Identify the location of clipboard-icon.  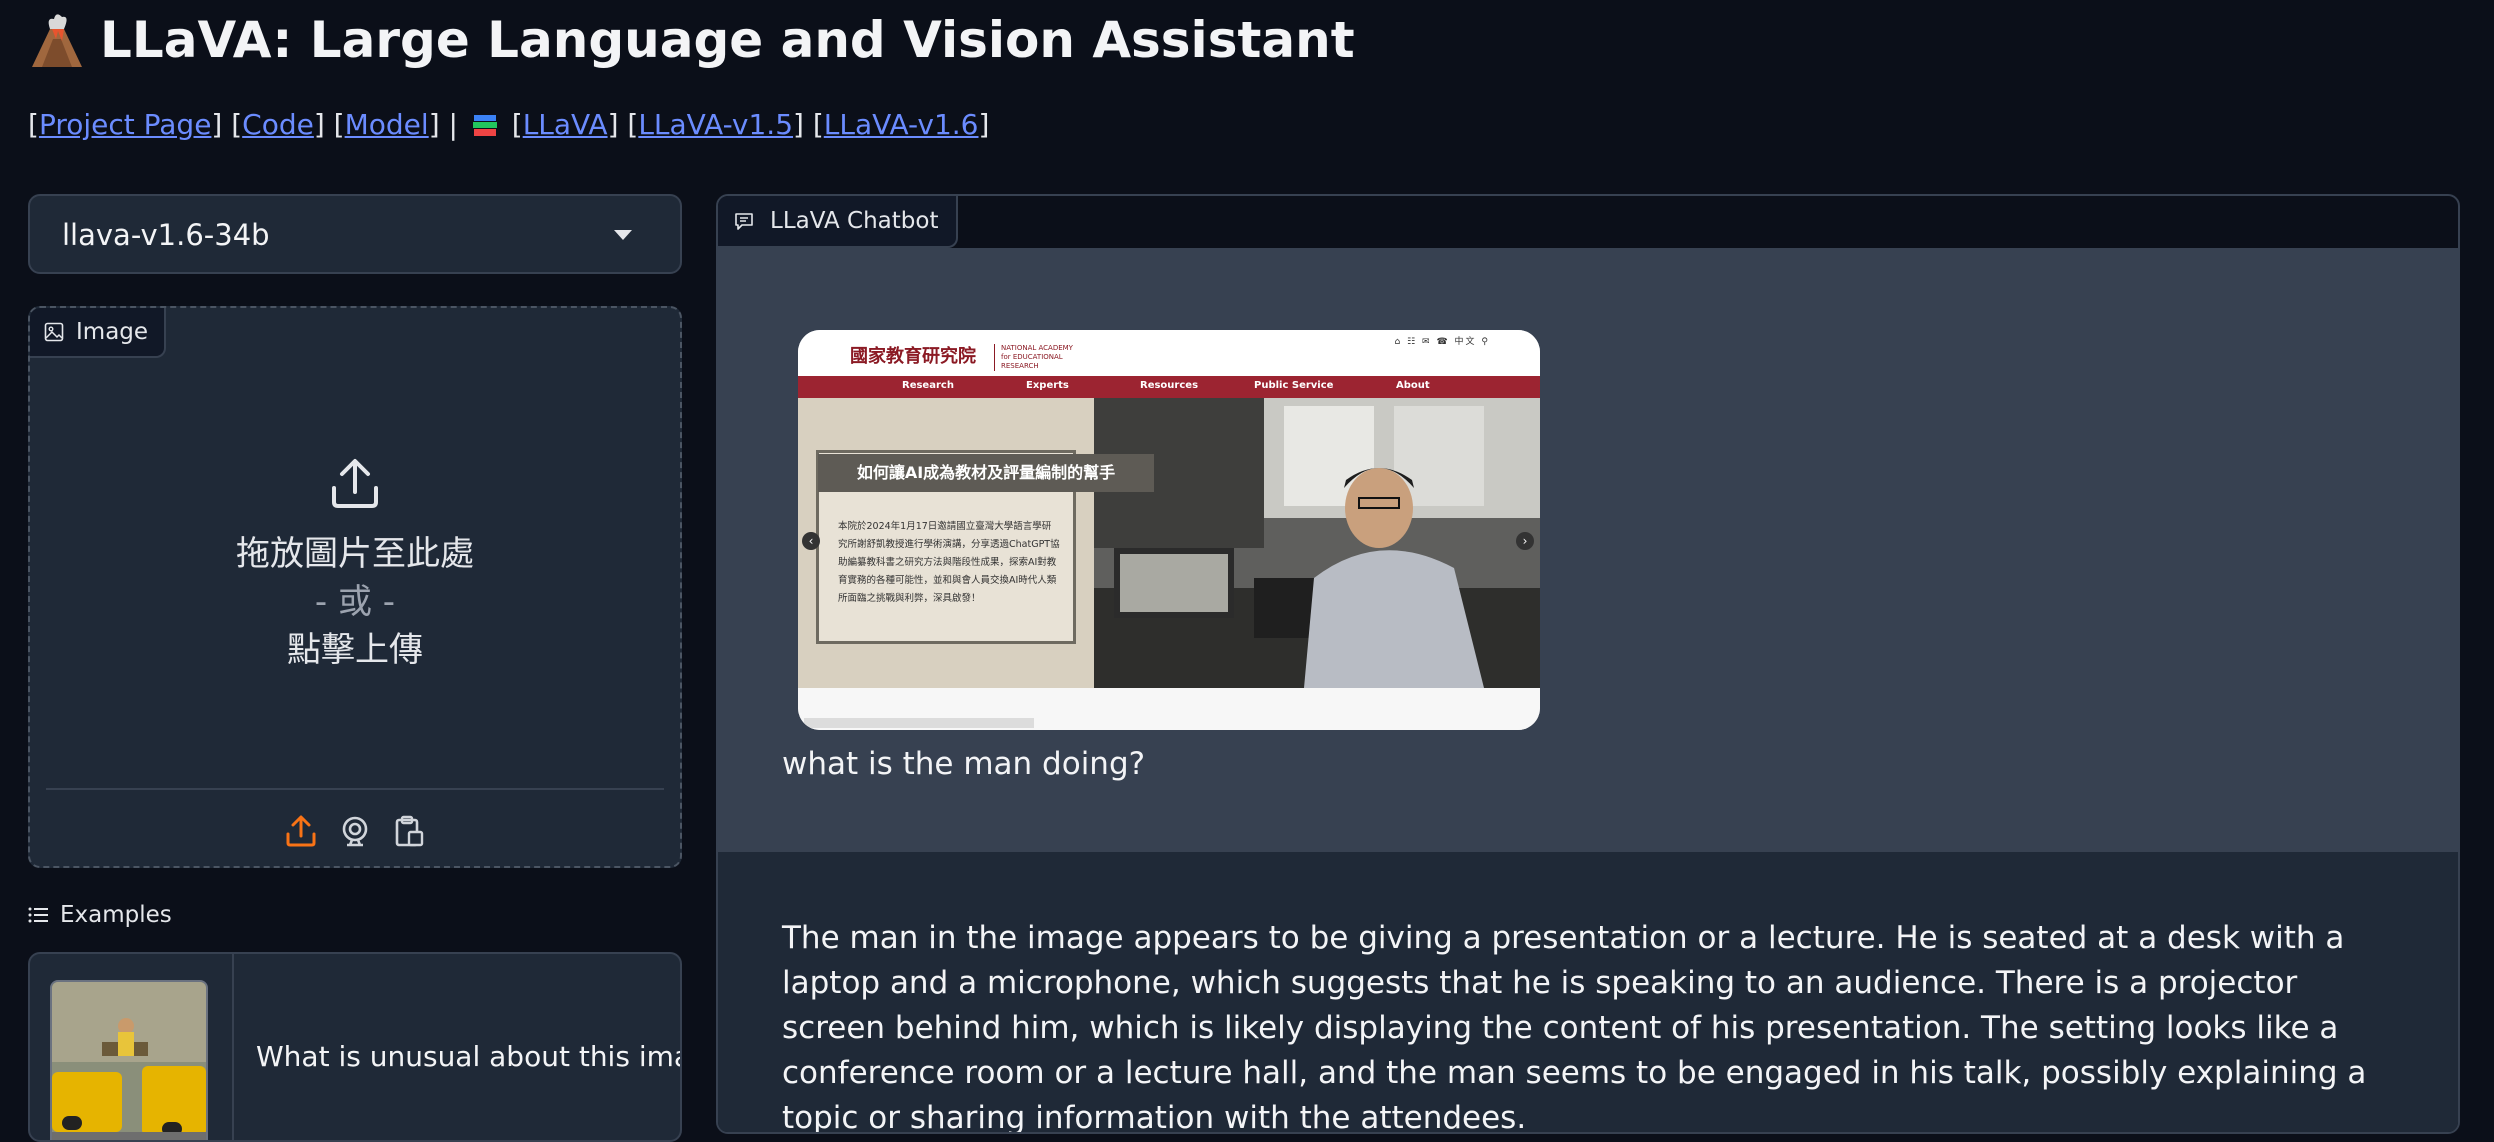
(409, 831).